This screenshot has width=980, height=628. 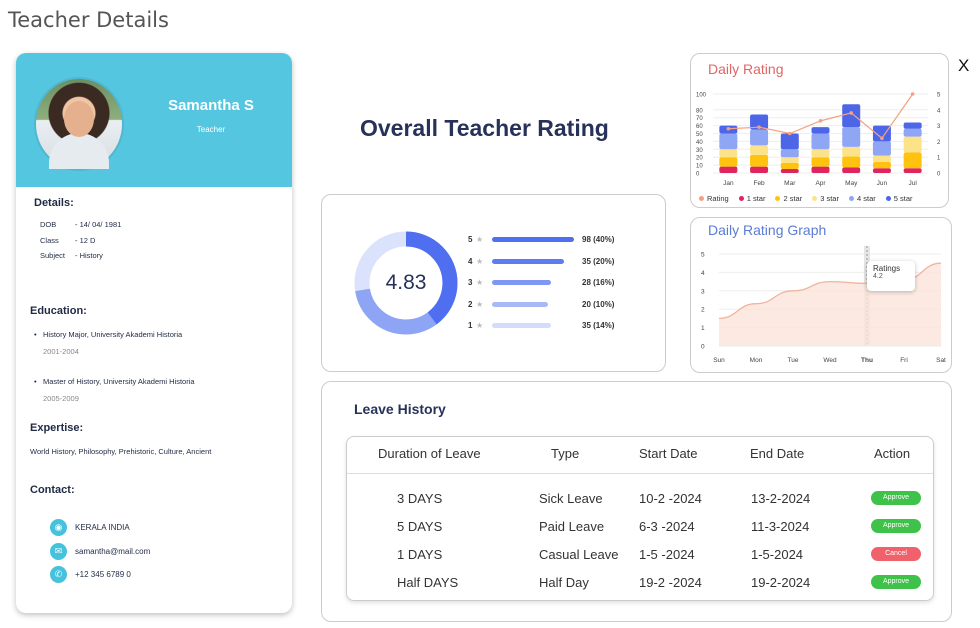 What do you see at coordinates (756, 360) in the screenshot?
I see `x-tick-label: Mon` at bounding box center [756, 360].